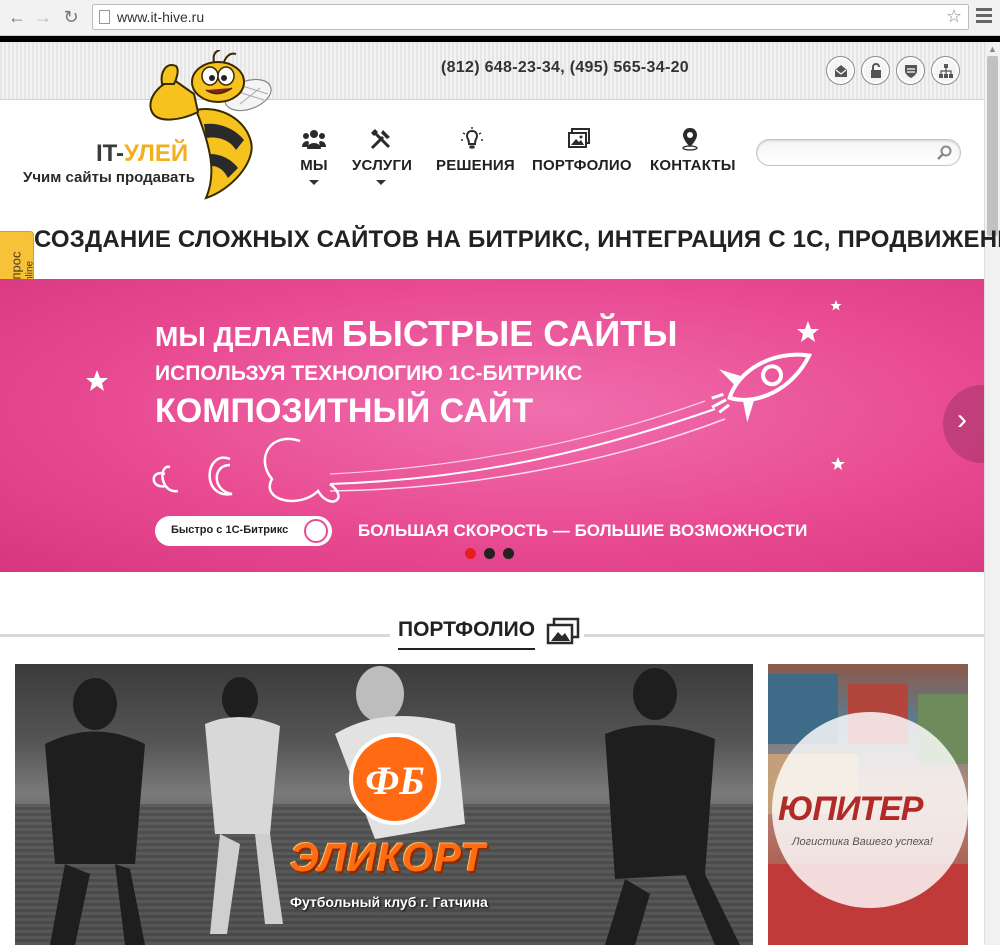 The height and width of the screenshot is (945, 1000). I want to click on portfolio-card-yupiter: ЮПИТЕР Логистика Вашего успеха!, so click(868, 804).